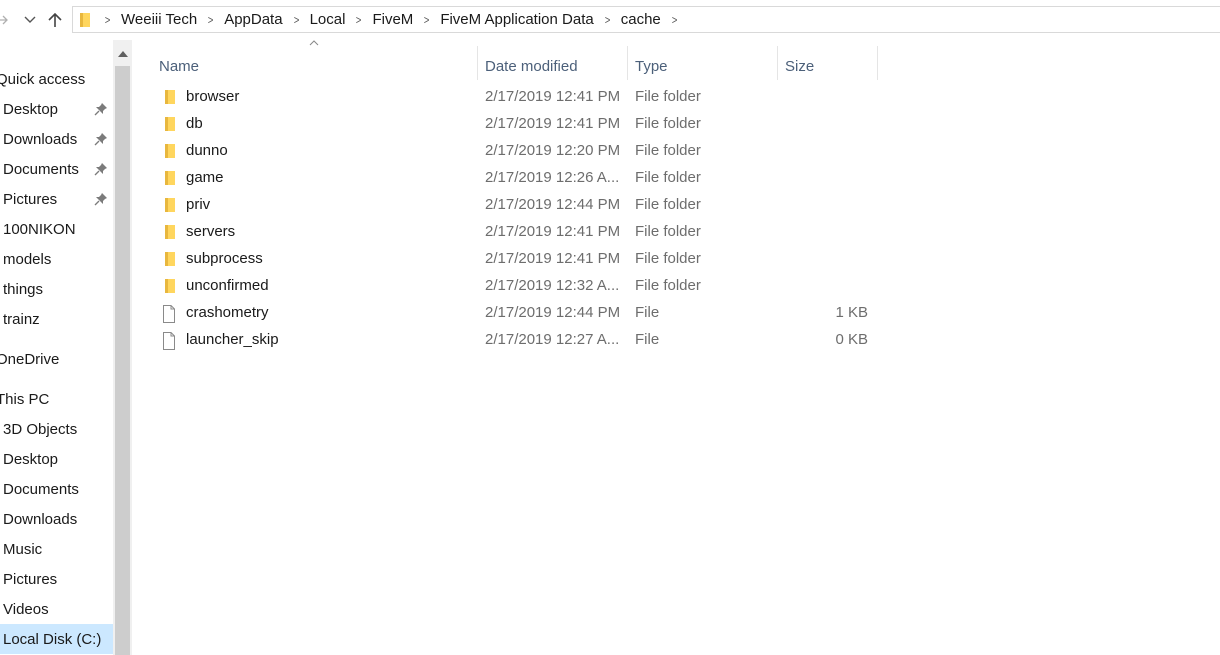  What do you see at coordinates (56, 319) in the screenshot?
I see `sidebar-item-trainz: trainz` at bounding box center [56, 319].